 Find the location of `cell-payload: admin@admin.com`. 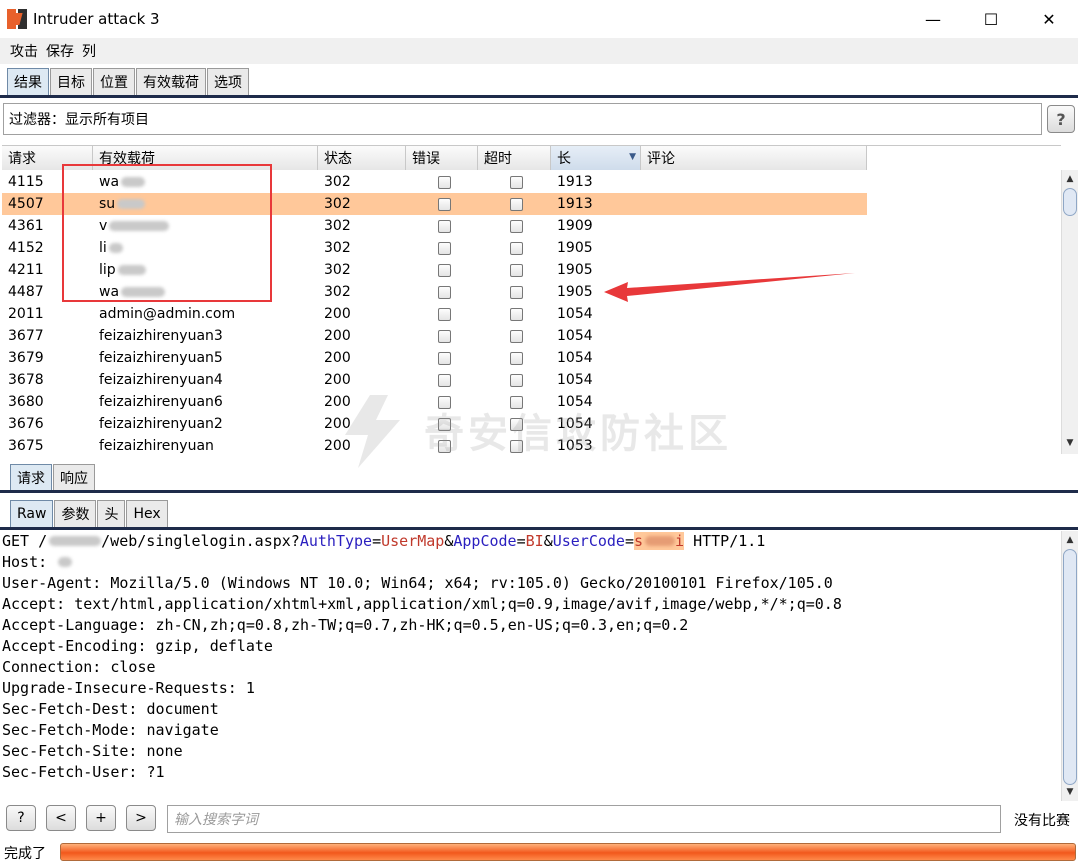

cell-payload: admin@admin.com is located at coordinates (205, 314).